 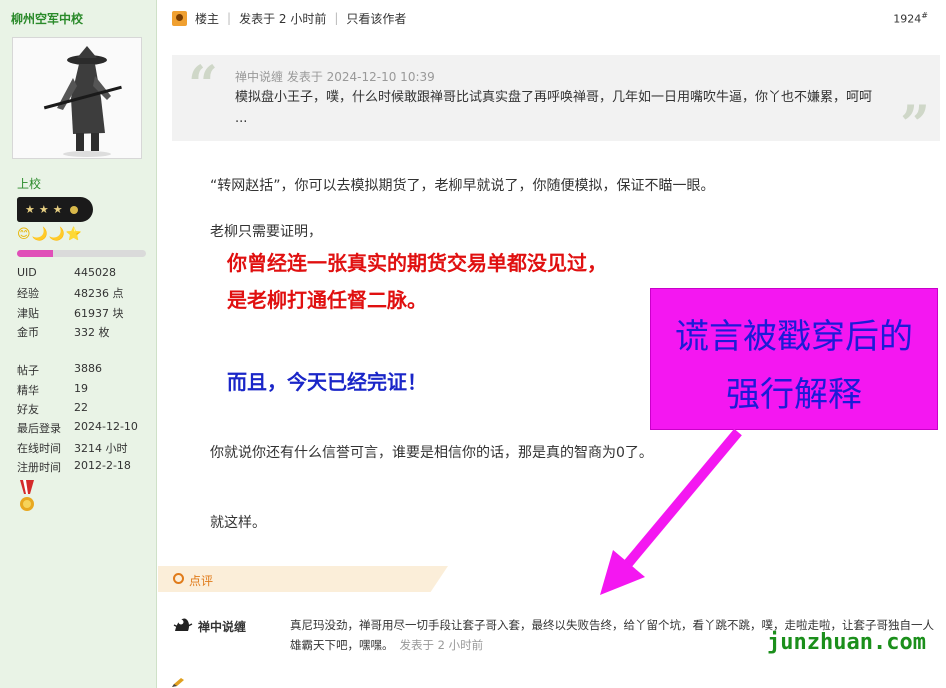 What do you see at coordinates (73, 209) in the screenshot?
I see `button-knob-icon` at bounding box center [73, 209].